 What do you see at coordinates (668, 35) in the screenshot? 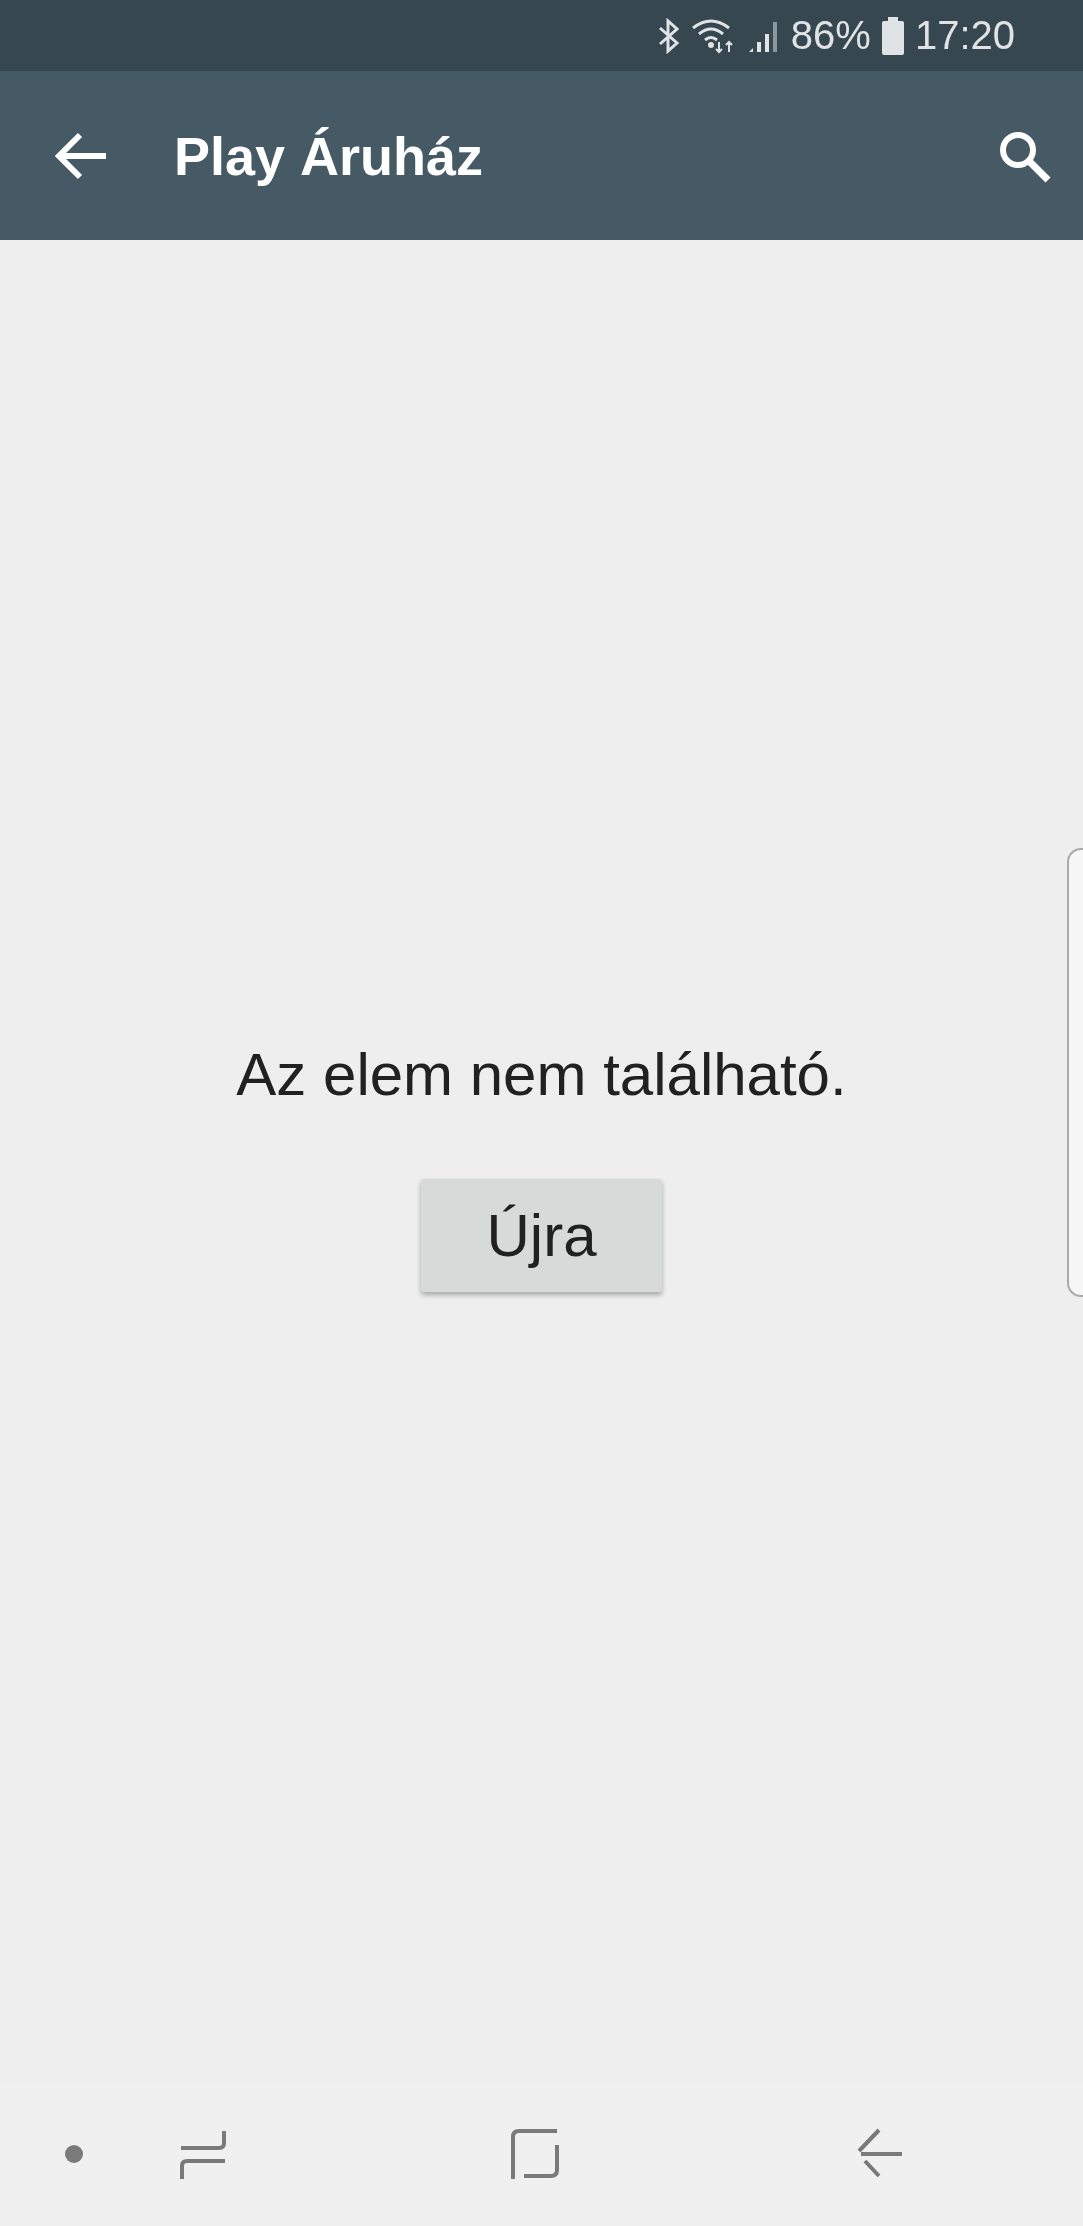
I see `bluetooth-icon` at bounding box center [668, 35].